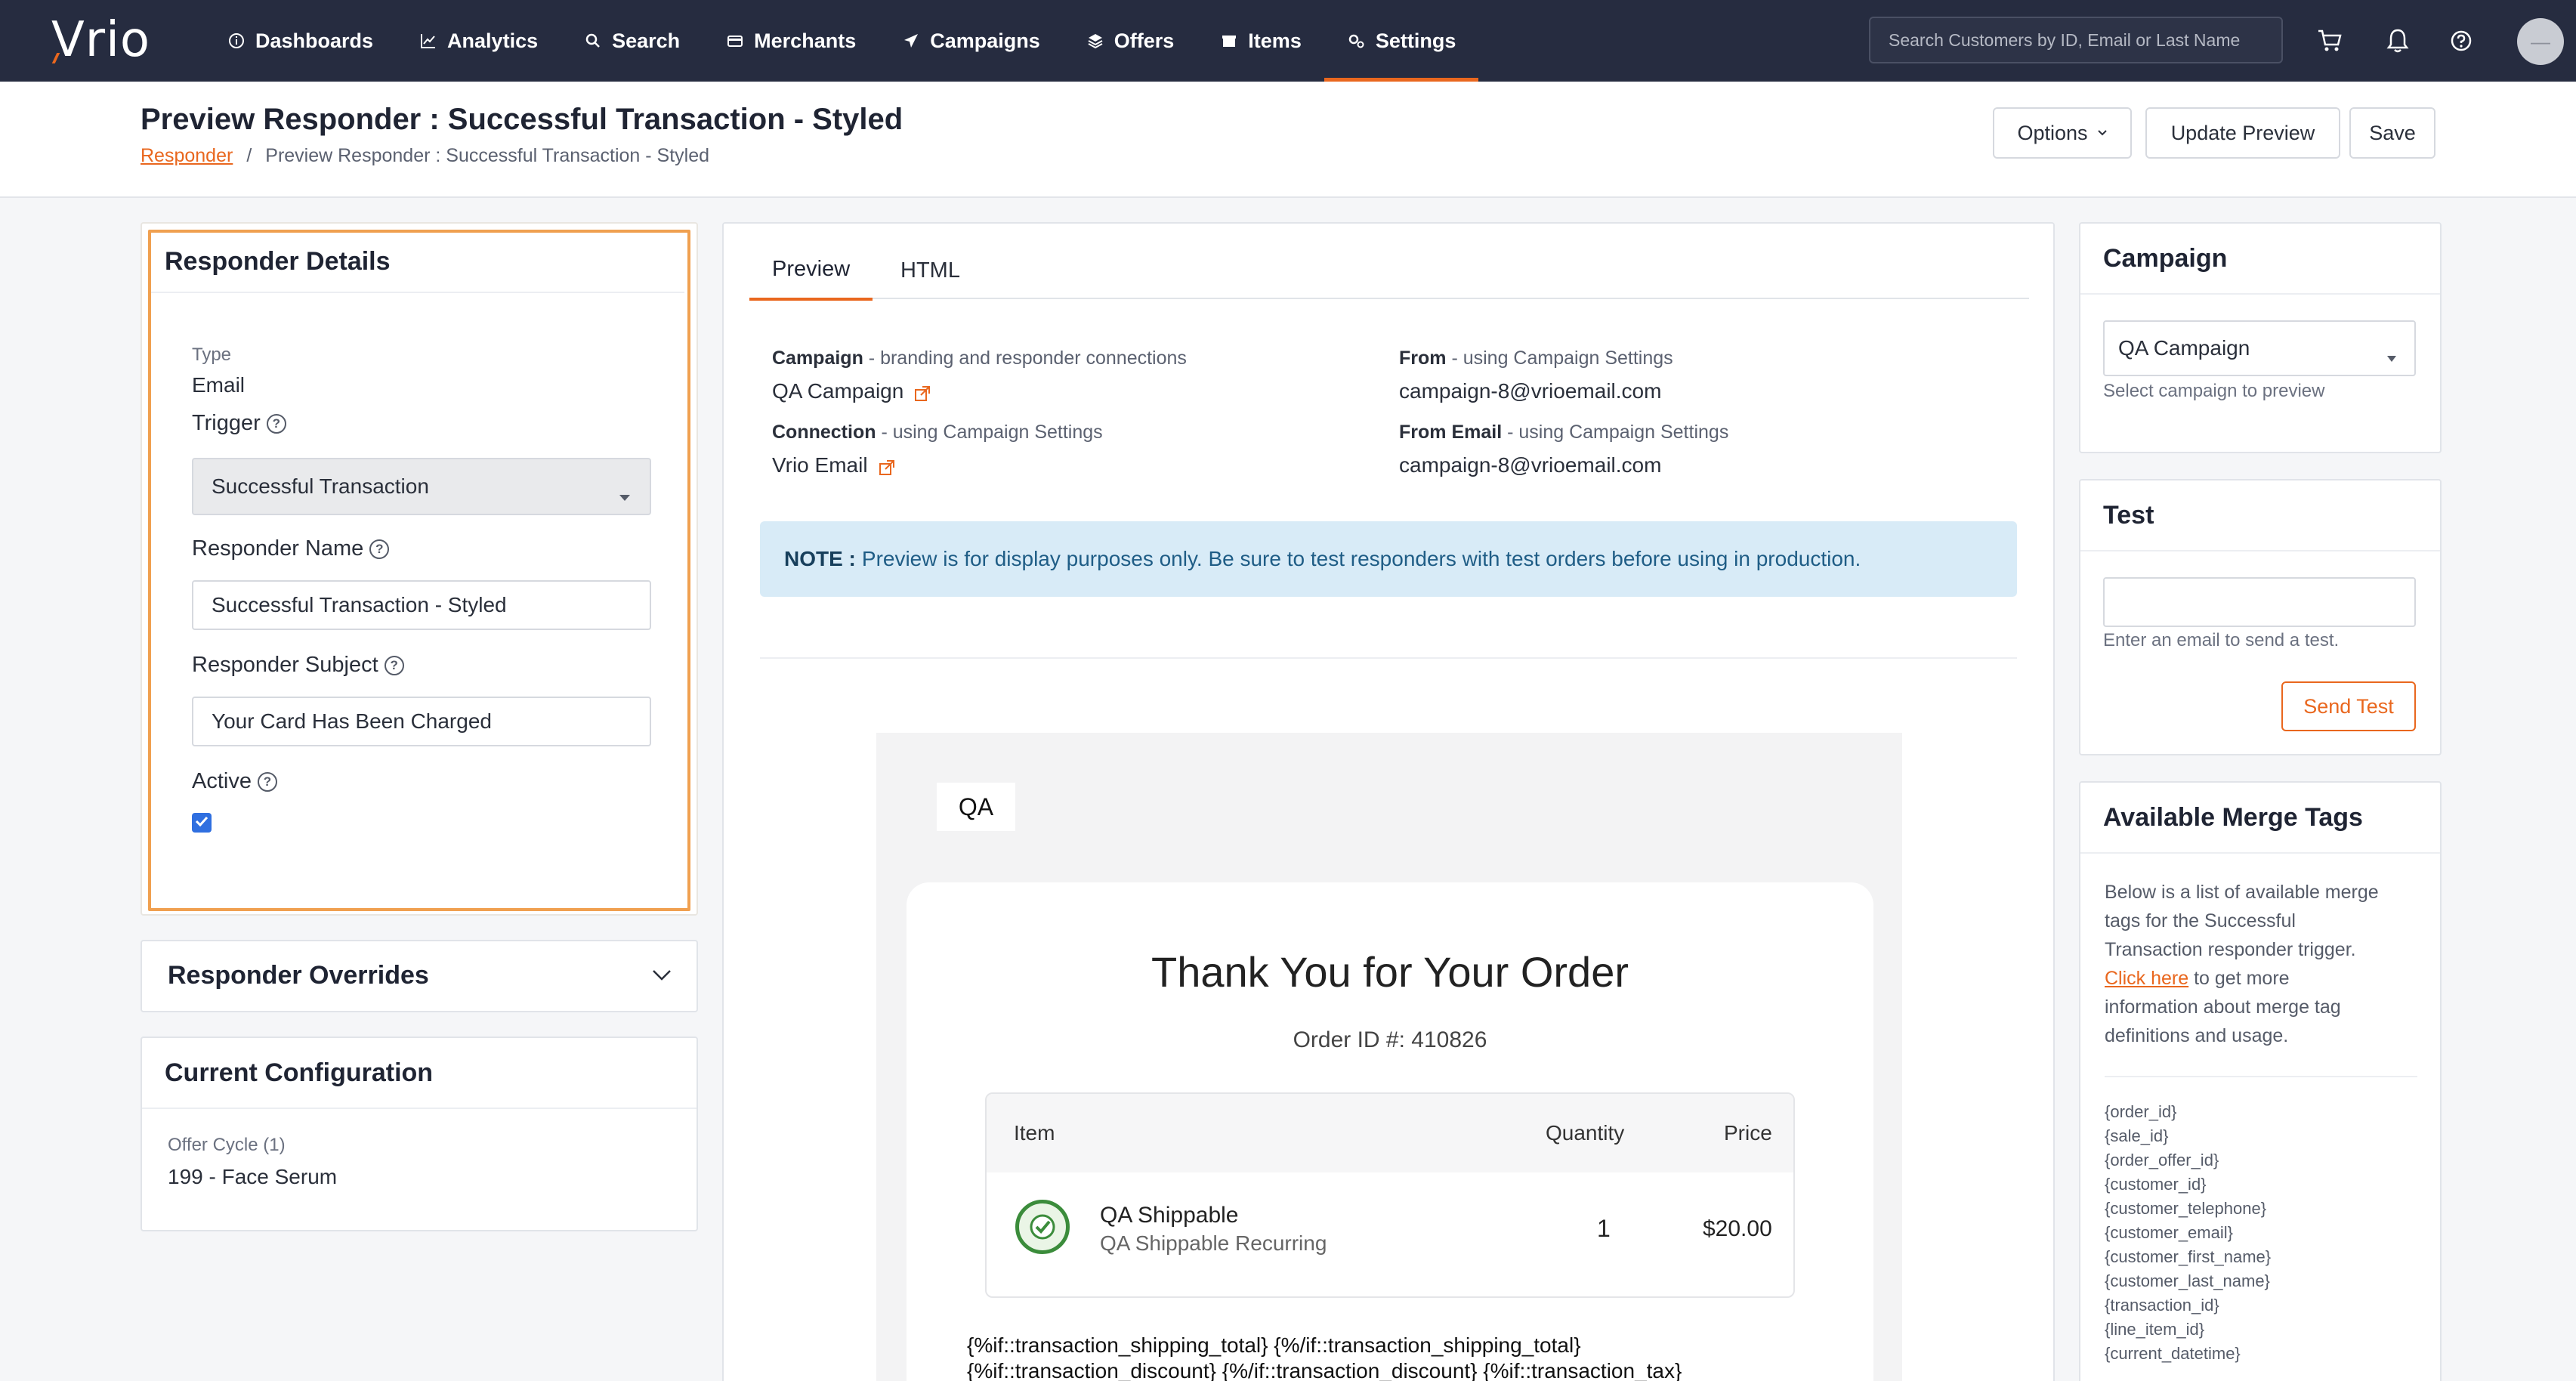 The height and width of the screenshot is (1381, 2576). What do you see at coordinates (2162, 1160) in the screenshot?
I see `list-item: {order_offer_id}` at bounding box center [2162, 1160].